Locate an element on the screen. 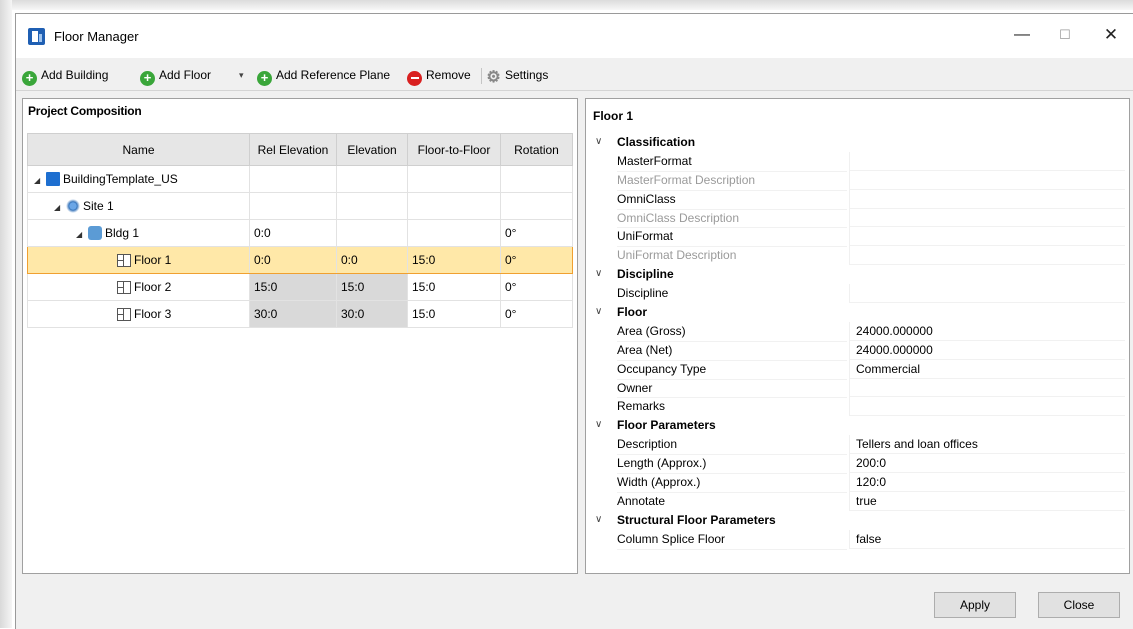 The image size is (1133, 629). property-row: UniFormat is located at coordinates (857, 237).